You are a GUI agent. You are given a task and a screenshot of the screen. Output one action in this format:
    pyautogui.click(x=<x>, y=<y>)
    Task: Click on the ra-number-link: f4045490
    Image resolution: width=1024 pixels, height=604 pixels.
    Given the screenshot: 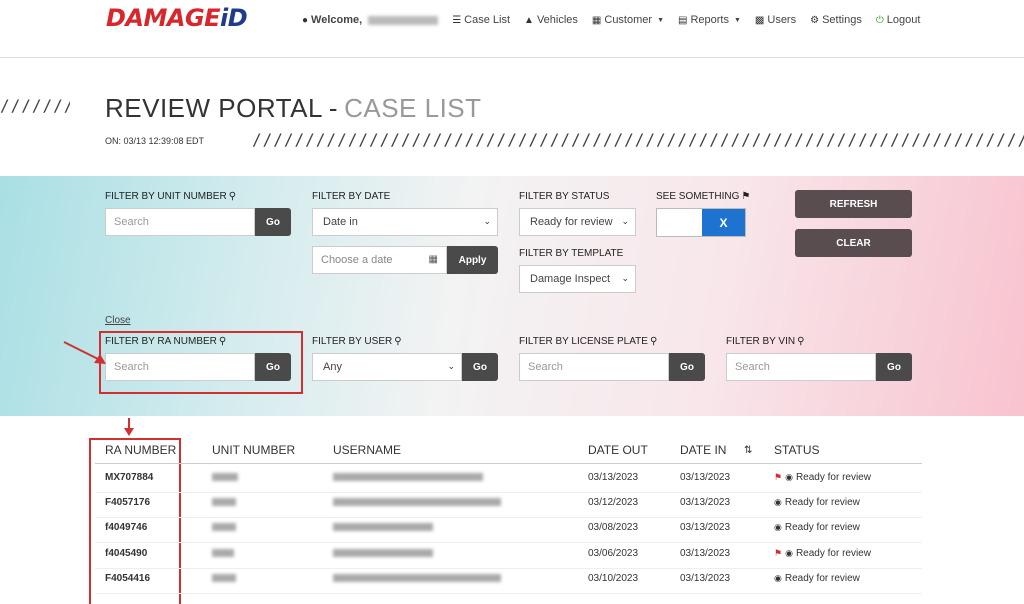 What is the action you would take?
    pyautogui.click(x=126, y=553)
    